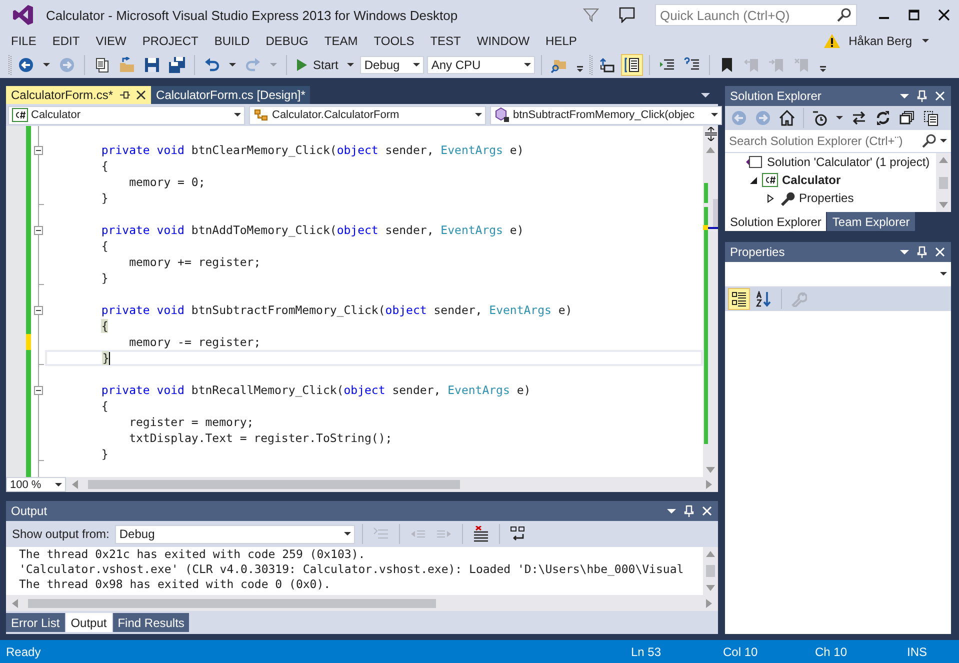 This screenshot has width=959, height=663. What do you see at coordinates (111, 41) in the screenshot?
I see `menu-item: VIEW` at bounding box center [111, 41].